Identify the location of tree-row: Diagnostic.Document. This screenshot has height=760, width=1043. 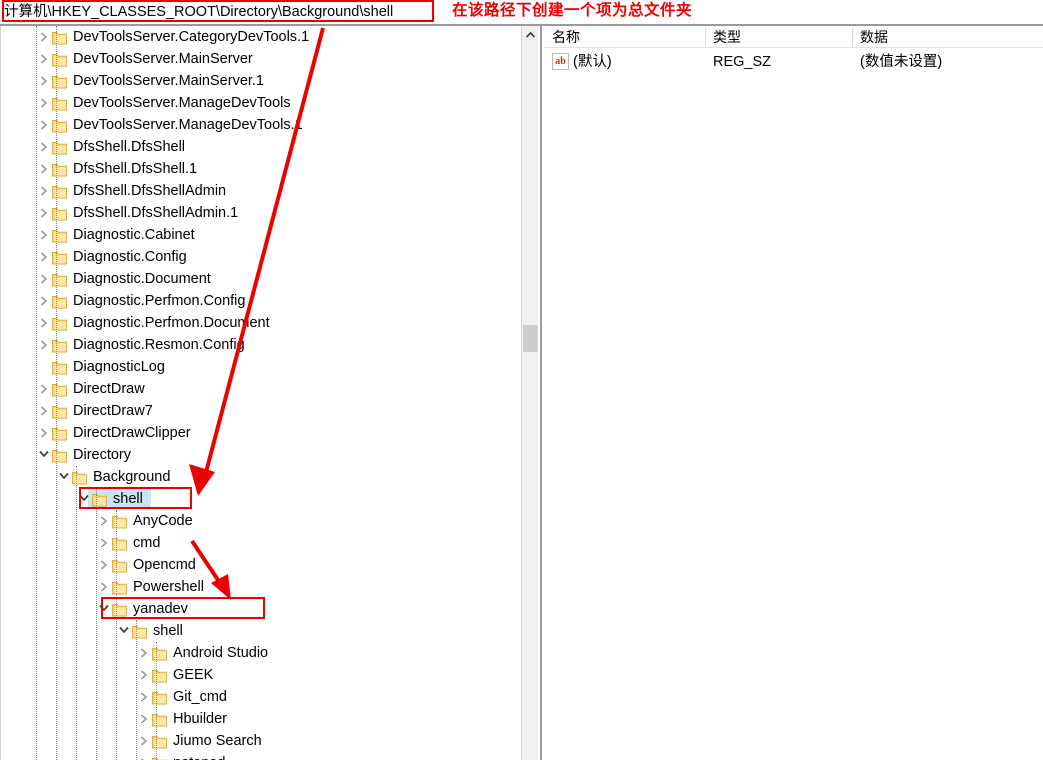
(259, 279).